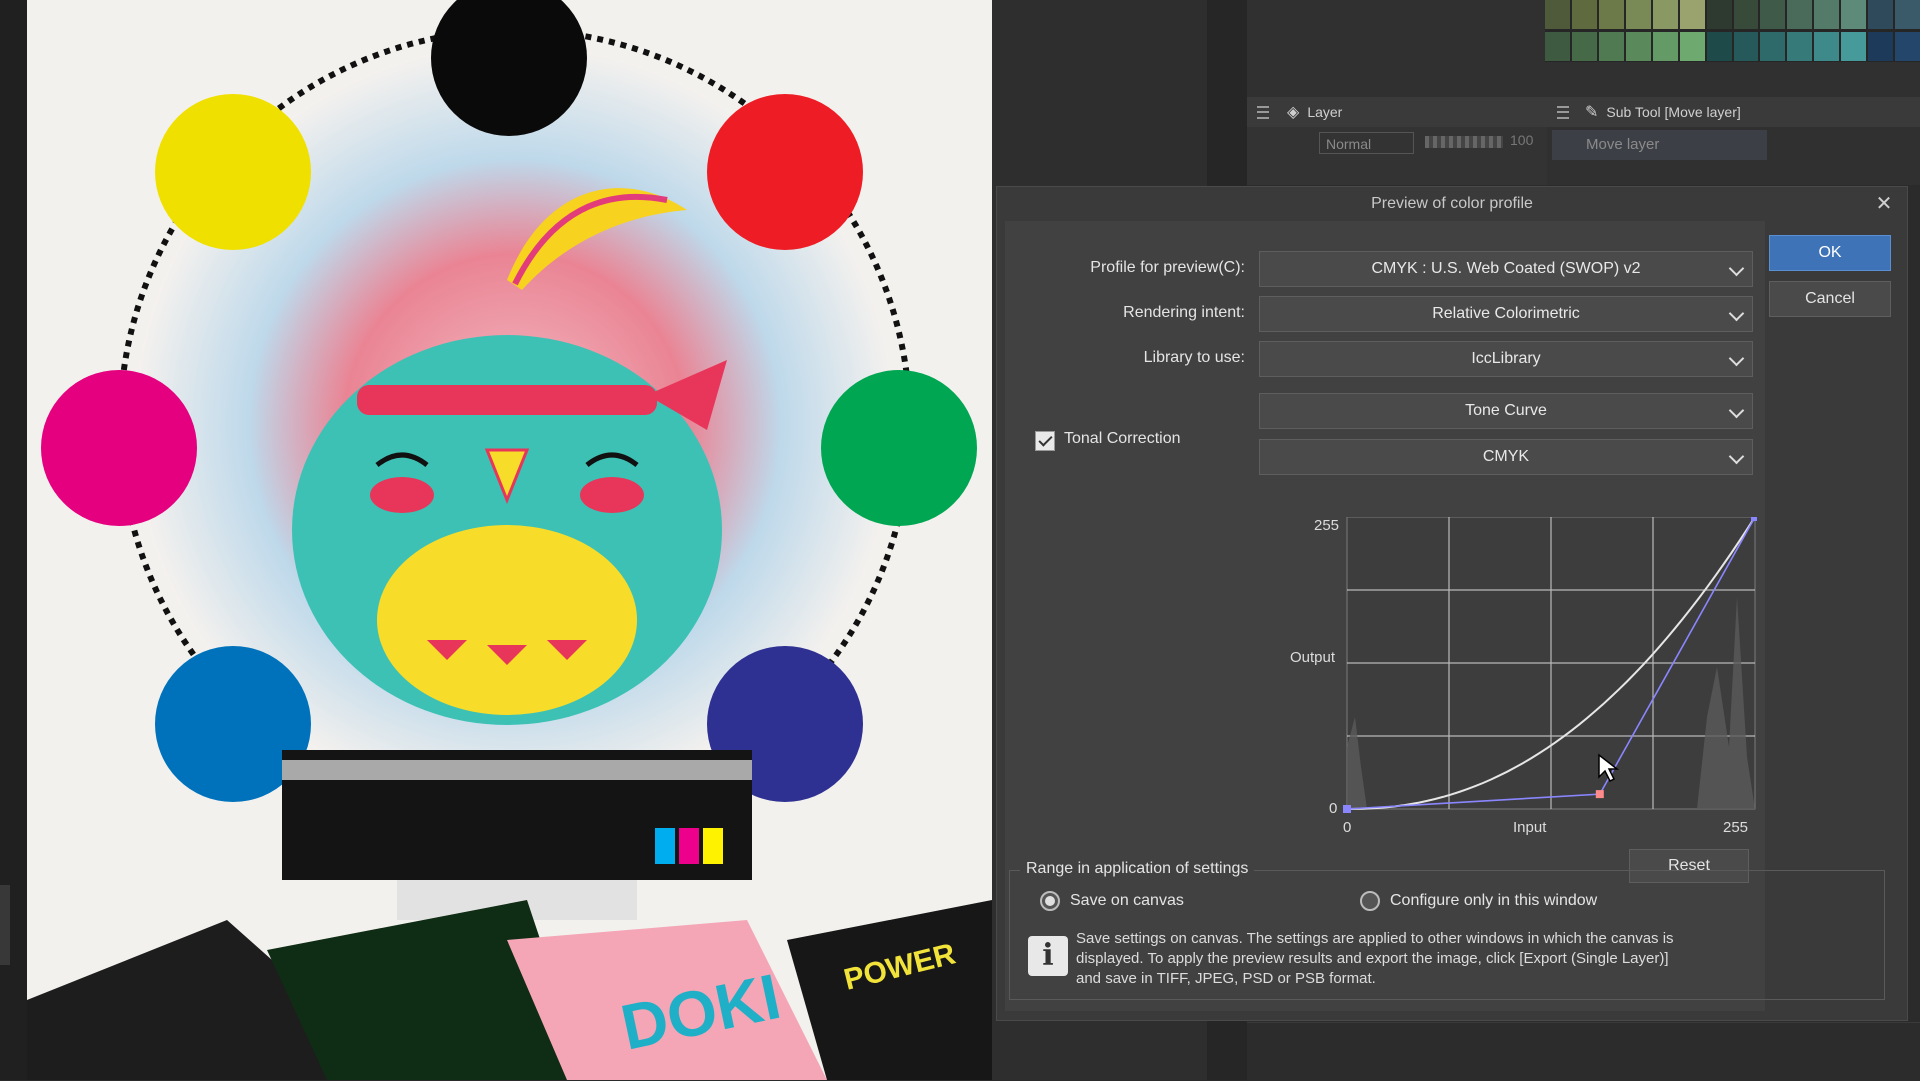 This screenshot has height=1081, width=1920. I want to click on red-dot, so click(785, 172).